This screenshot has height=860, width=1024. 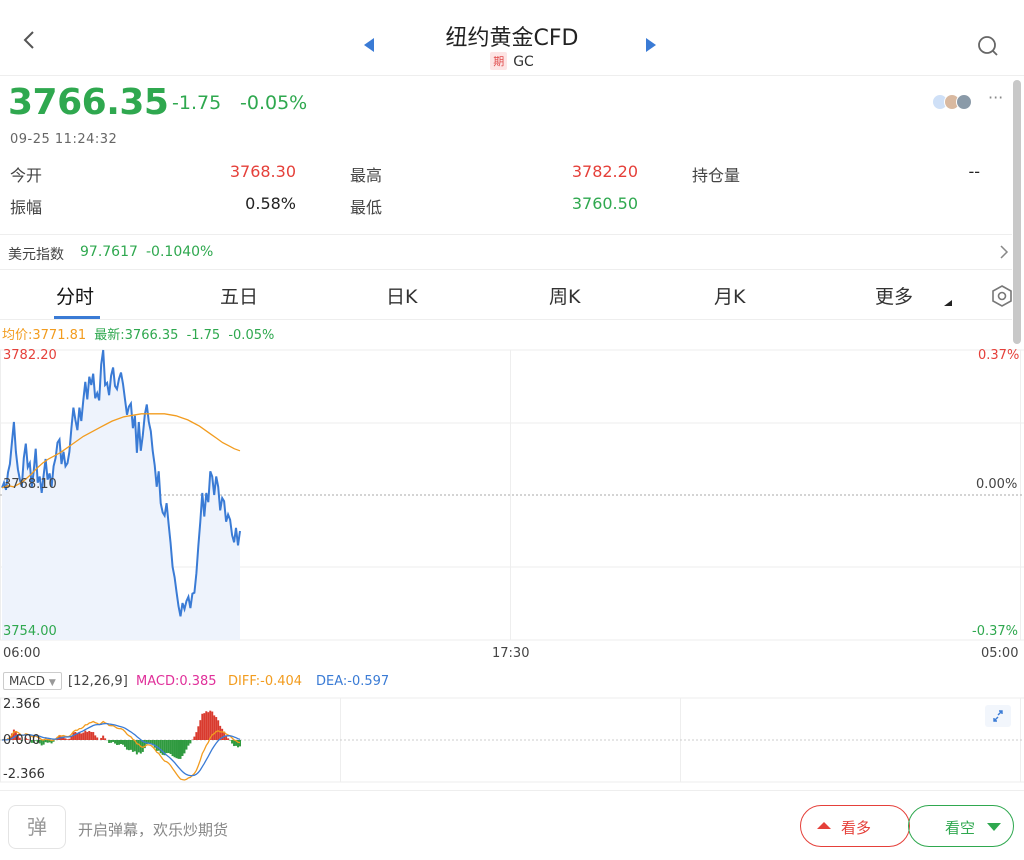 I want to click on oi-label: 持仓量, so click(x=716, y=175).